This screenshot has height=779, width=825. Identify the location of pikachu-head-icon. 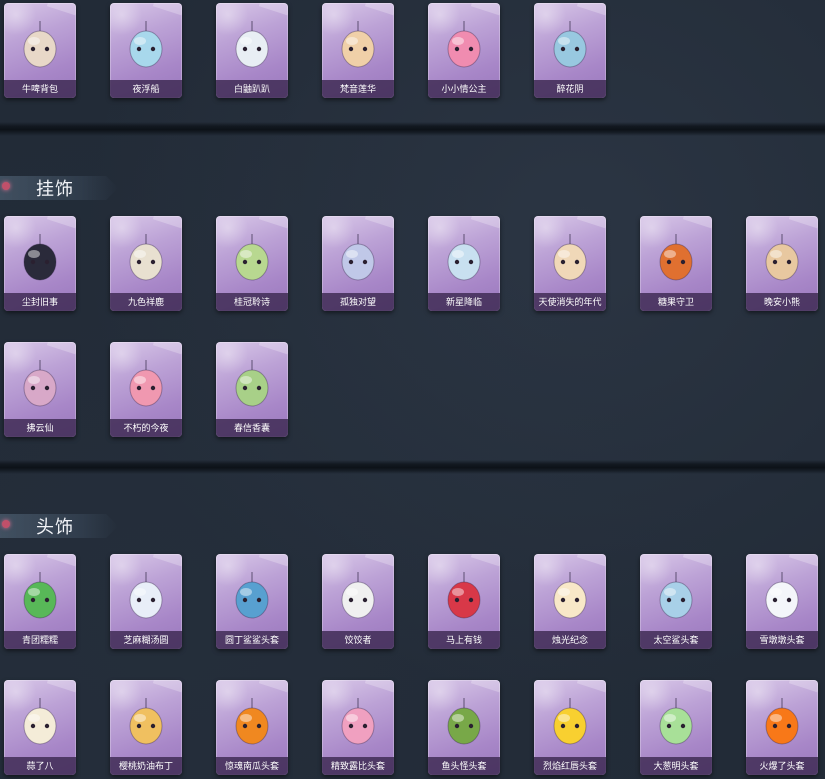
(570, 722).